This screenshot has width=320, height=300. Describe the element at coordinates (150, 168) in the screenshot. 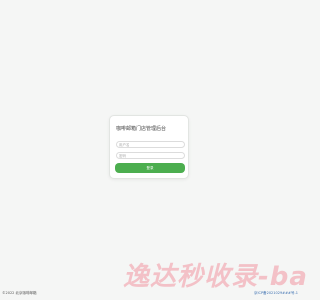

I see `login-button: 登录` at that location.